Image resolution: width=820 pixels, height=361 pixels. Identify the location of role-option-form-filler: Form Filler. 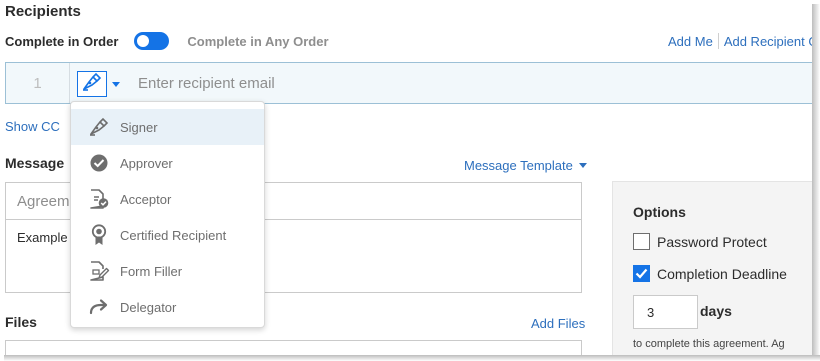
(167, 271).